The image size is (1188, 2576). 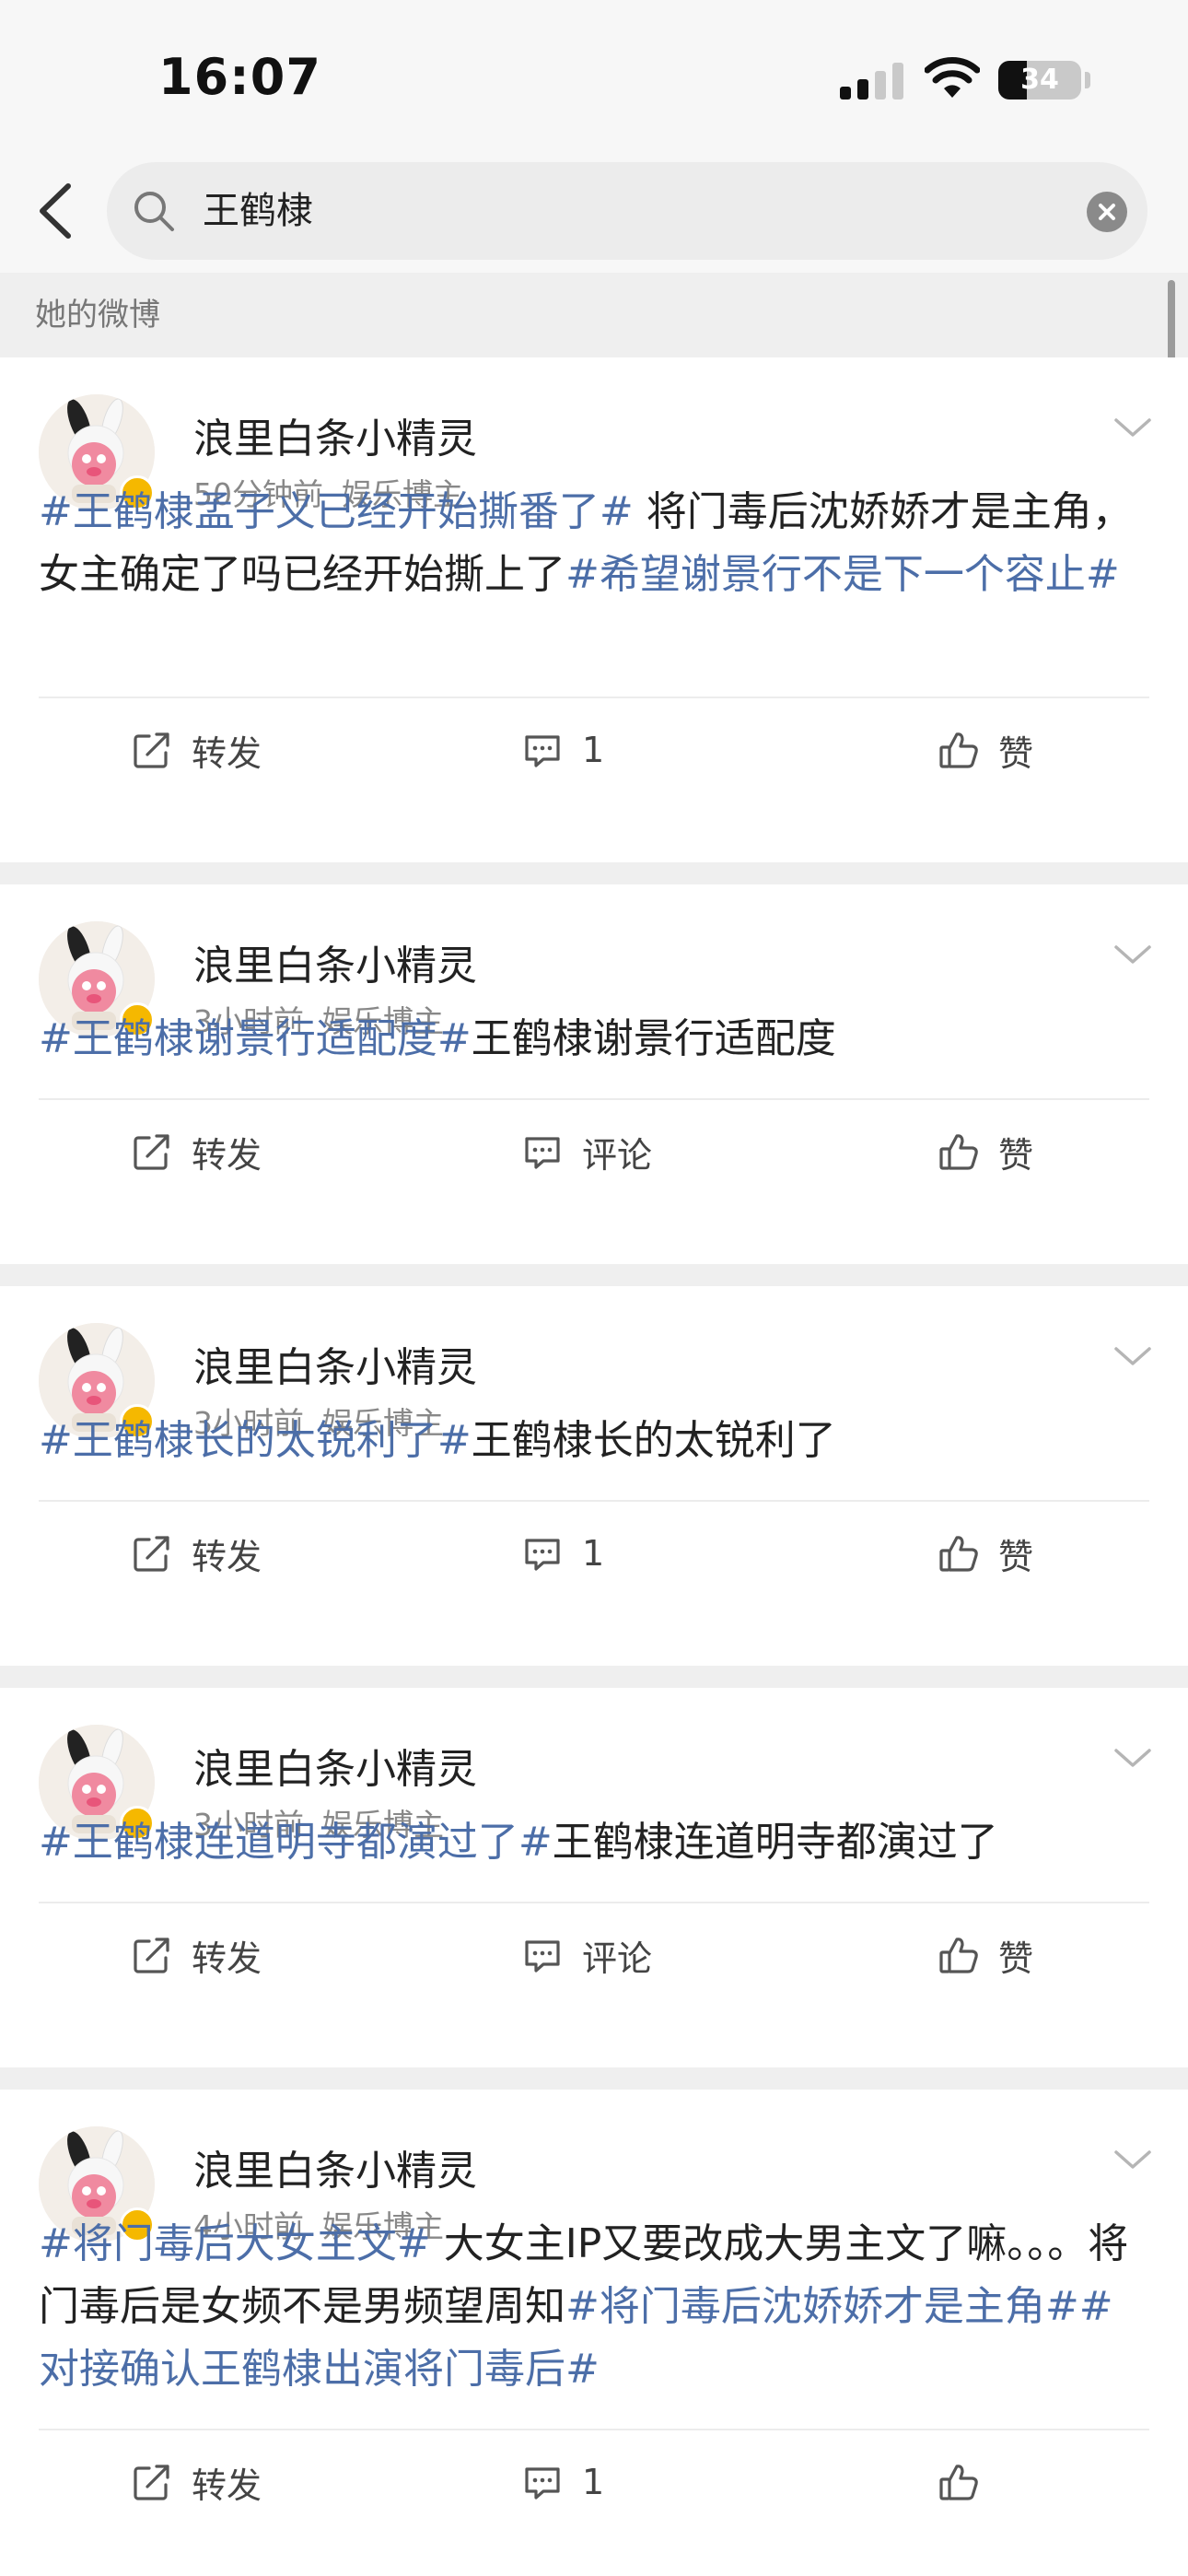 What do you see at coordinates (952, 77) in the screenshot?
I see `wifi-icon` at bounding box center [952, 77].